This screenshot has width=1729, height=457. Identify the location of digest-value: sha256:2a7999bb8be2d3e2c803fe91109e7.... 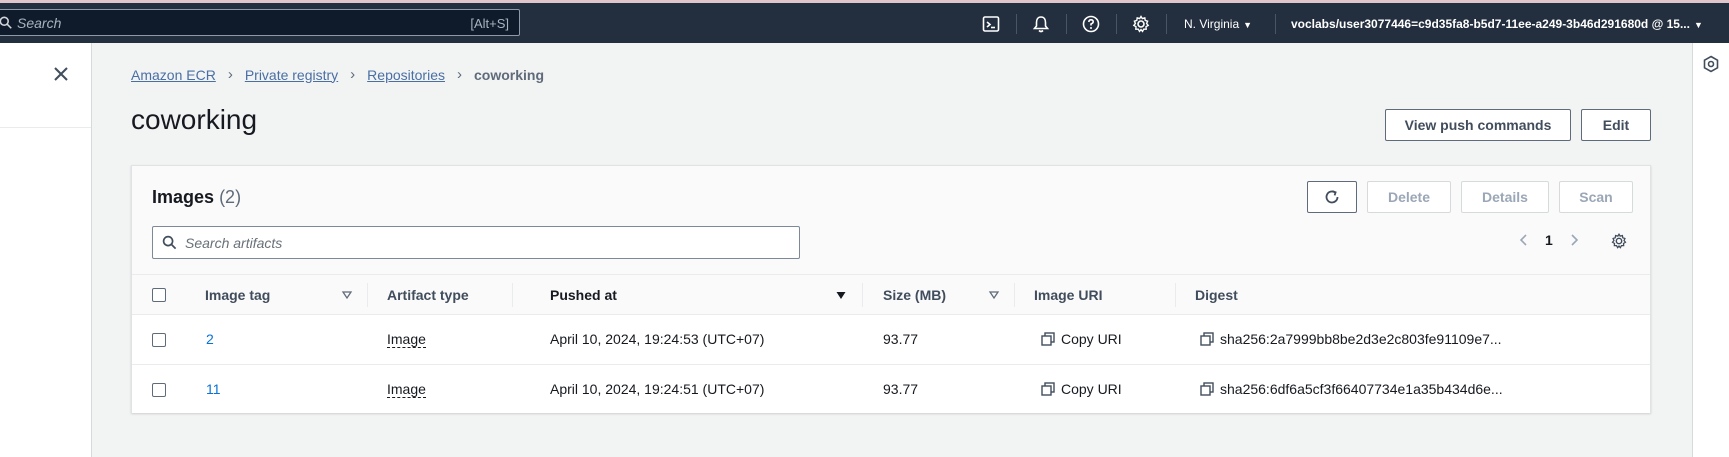
(1361, 339).